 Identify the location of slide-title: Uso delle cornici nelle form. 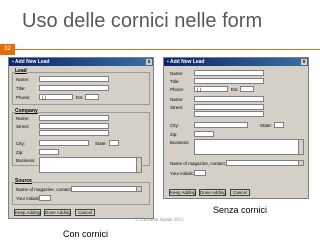
(142, 21).